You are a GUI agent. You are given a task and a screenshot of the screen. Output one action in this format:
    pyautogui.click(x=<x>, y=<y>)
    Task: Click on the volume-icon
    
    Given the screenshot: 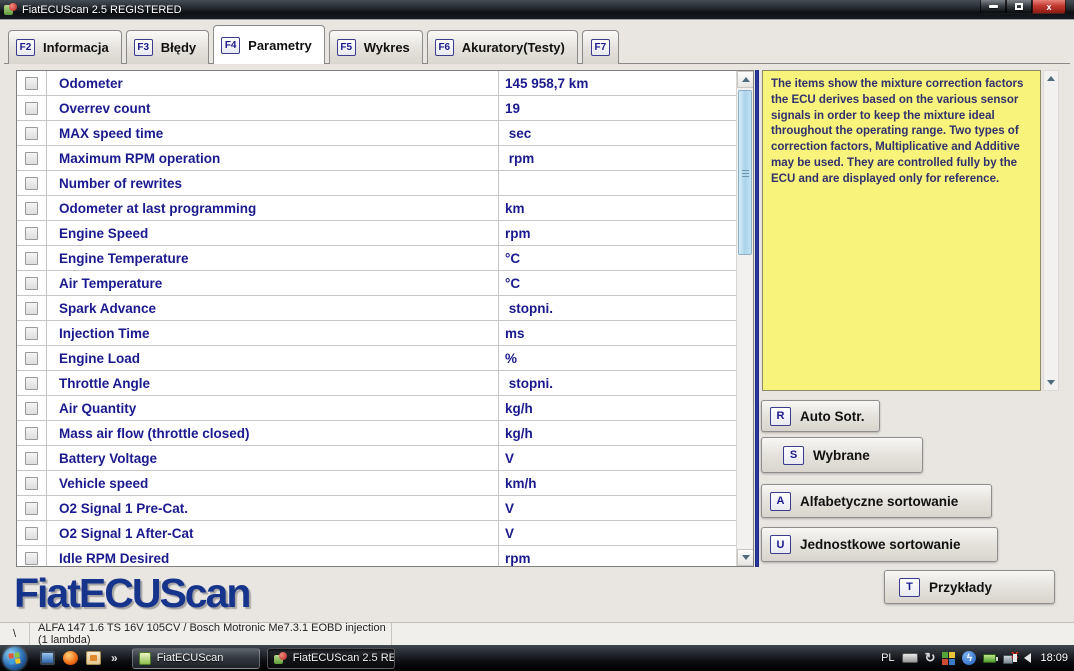 What is the action you would take?
    pyautogui.click(x=1022, y=658)
    